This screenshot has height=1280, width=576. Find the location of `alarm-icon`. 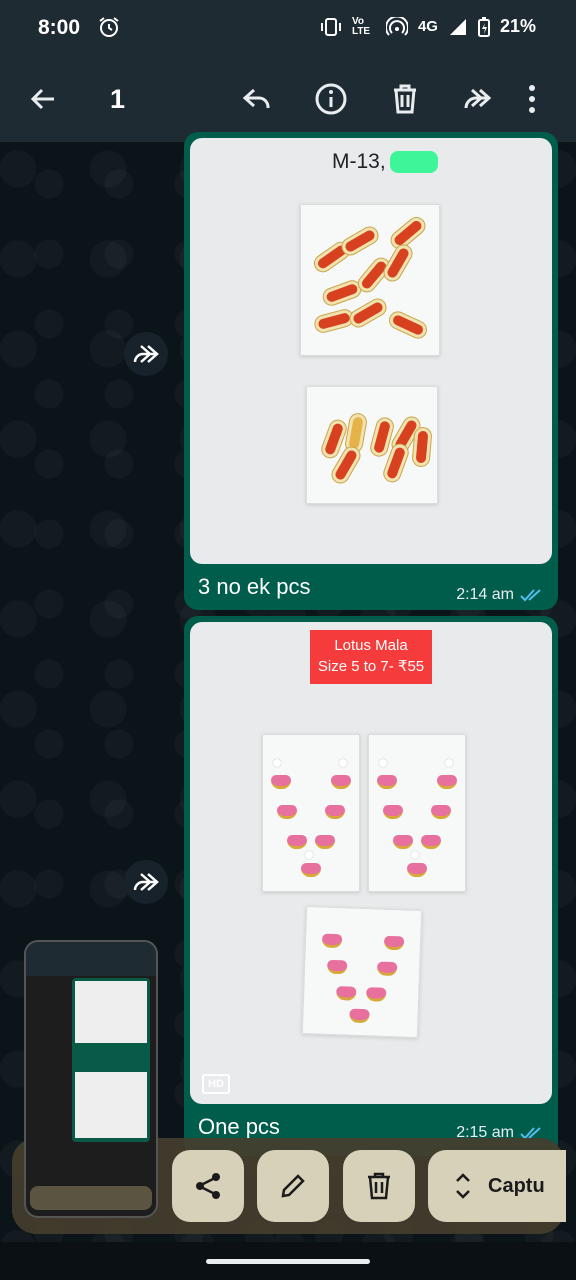

alarm-icon is located at coordinates (109, 27).